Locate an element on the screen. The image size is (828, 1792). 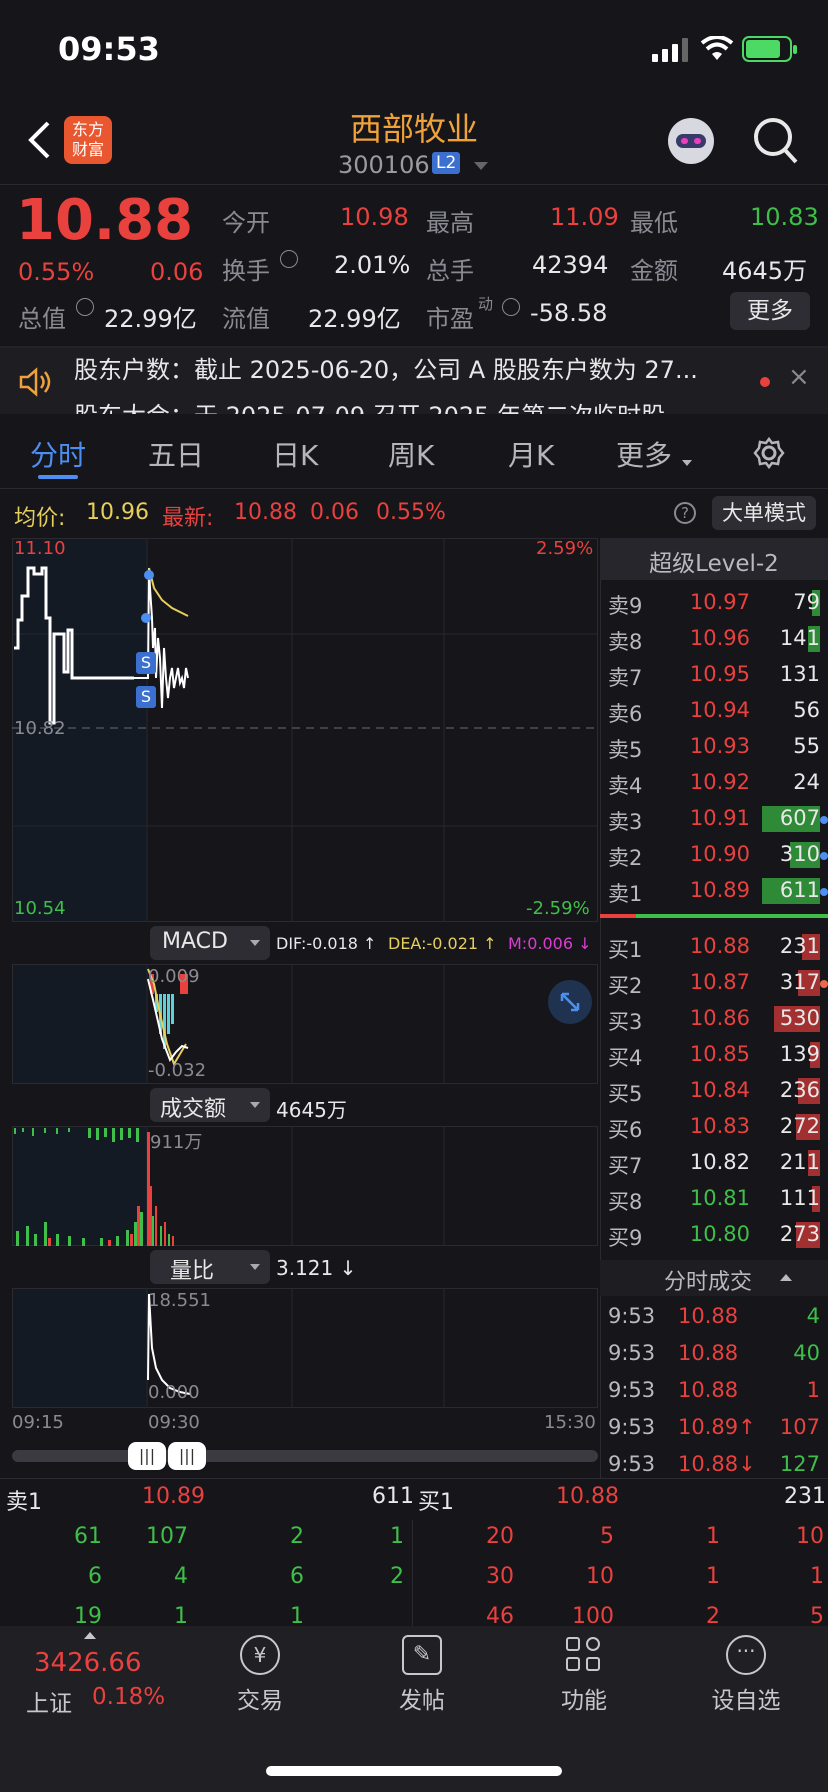
row-volume: 607 is located at coordinates (799, 818).